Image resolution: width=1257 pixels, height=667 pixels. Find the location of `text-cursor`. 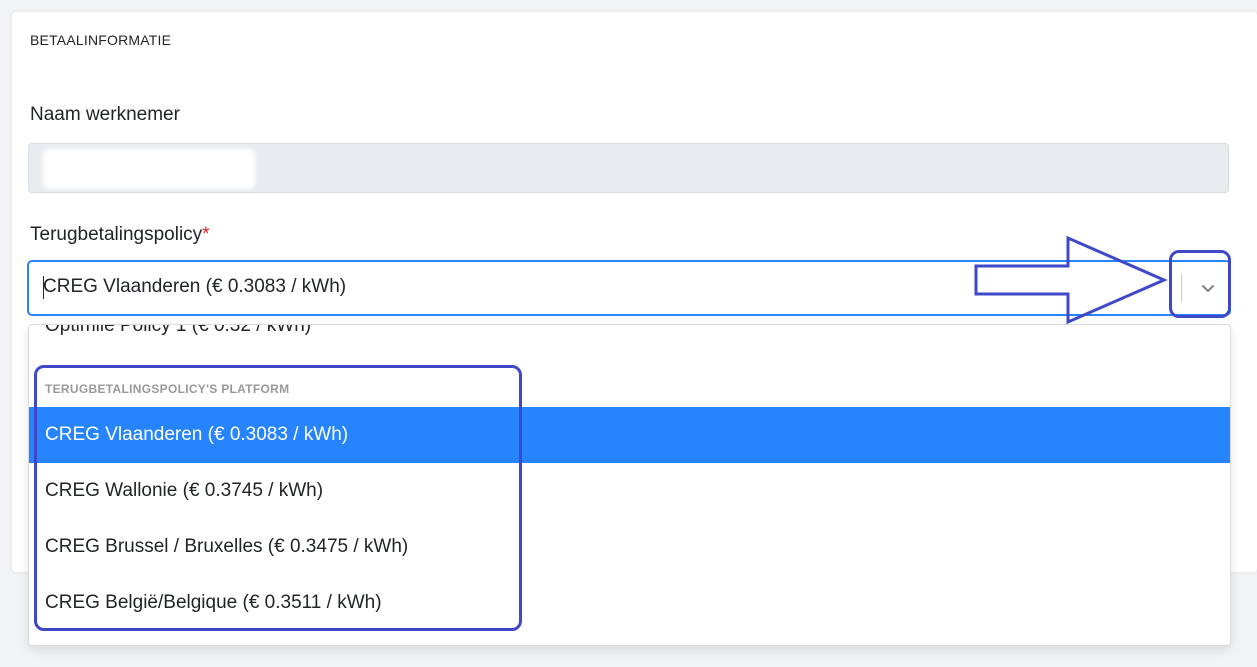

text-cursor is located at coordinates (43, 287).